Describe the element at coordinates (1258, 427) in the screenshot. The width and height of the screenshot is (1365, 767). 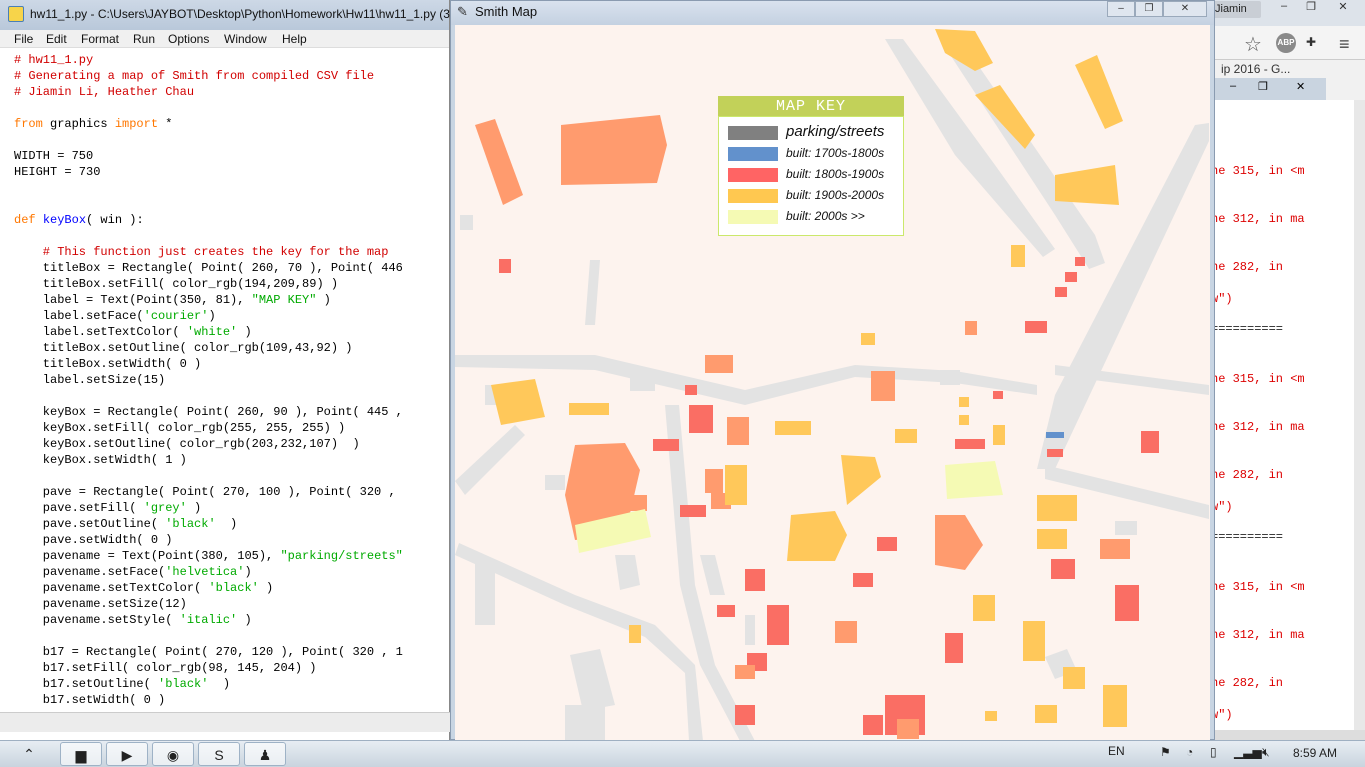
I see `shell-output-line: he 312, in ma` at that location.